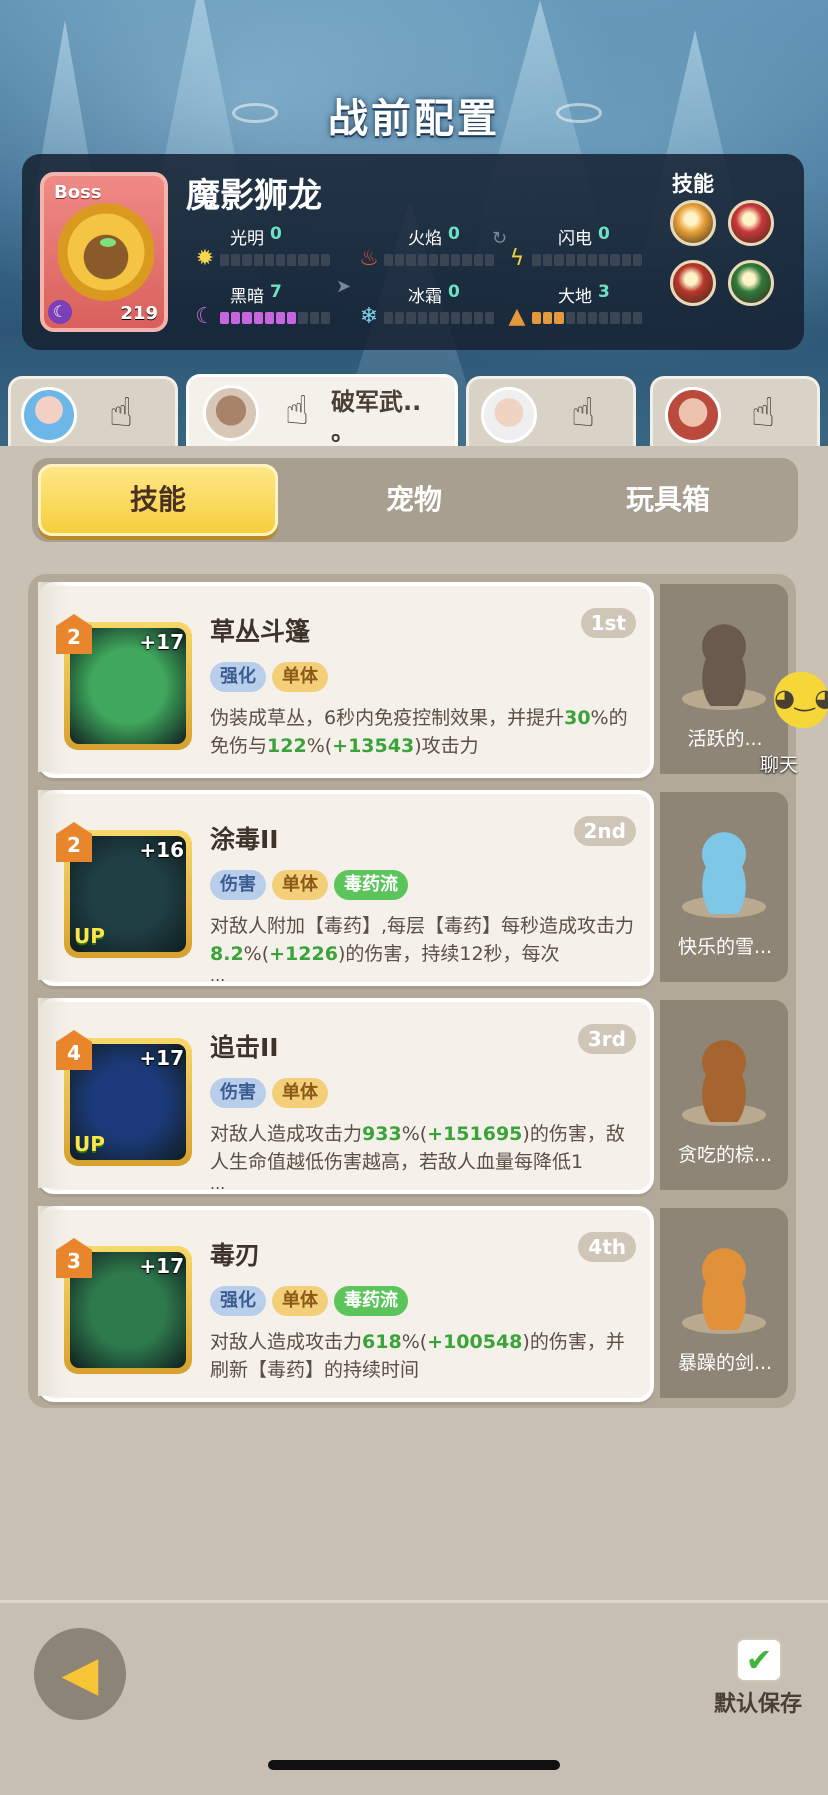 Image resolution: width=828 pixels, height=1795 pixels. I want to click on back-arrow-icon: ◀, so click(80, 1674).